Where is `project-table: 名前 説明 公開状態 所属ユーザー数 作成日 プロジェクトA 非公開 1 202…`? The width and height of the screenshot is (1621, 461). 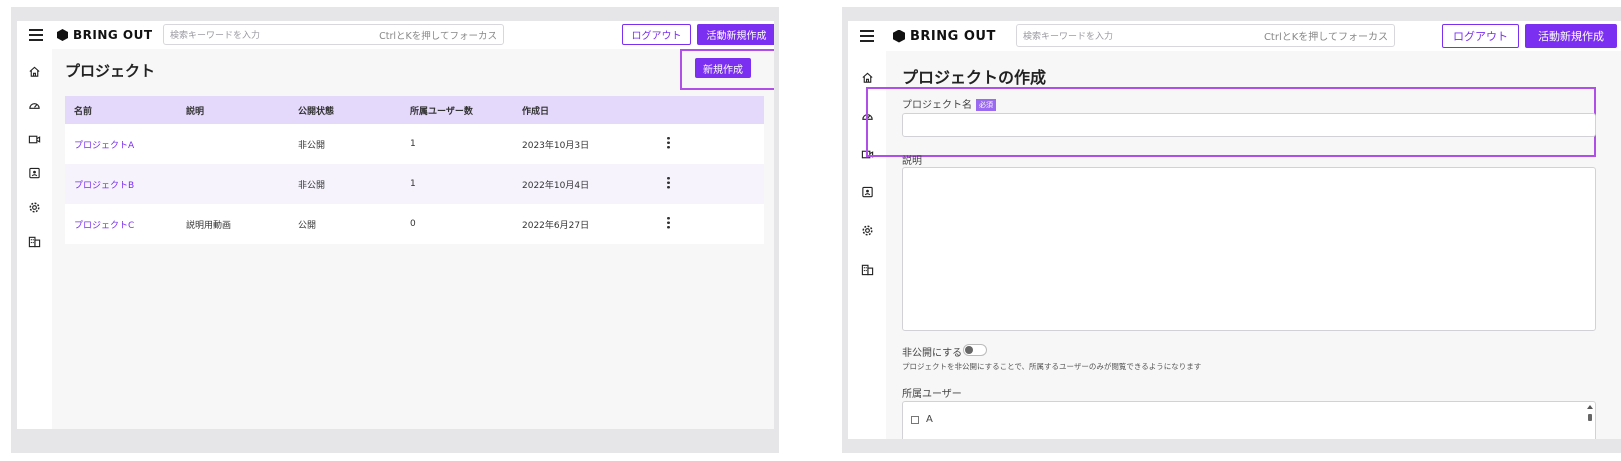 project-table: 名前 説明 公開状態 所属ユーザー数 作成日 プロジェクトA 非公開 1 202… is located at coordinates (414, 170).